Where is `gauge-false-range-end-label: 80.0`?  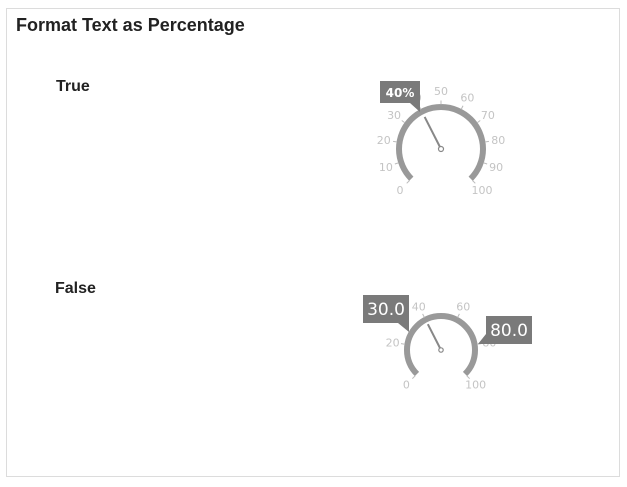 gauge-false-range-end-label: 80.0 is located at coordinates (509, 331).